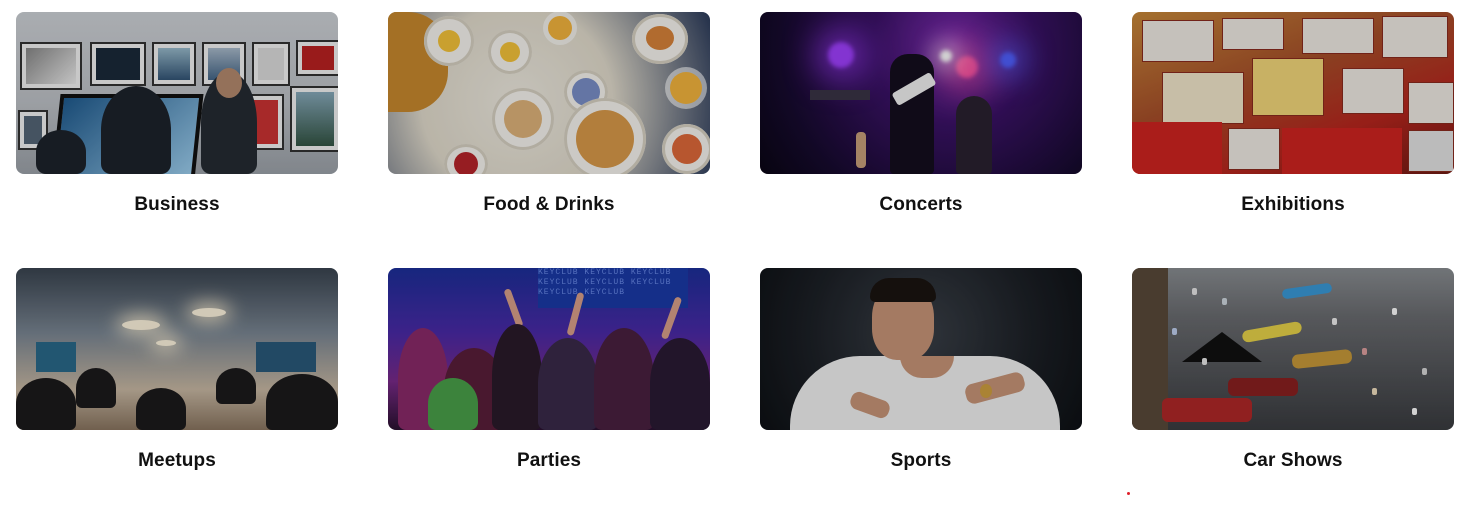 This screenshot has width=1468, height=524. Describe the element at coordinates (549, 93) in the screenshot. I see `category-image-food-drinks` at that location.